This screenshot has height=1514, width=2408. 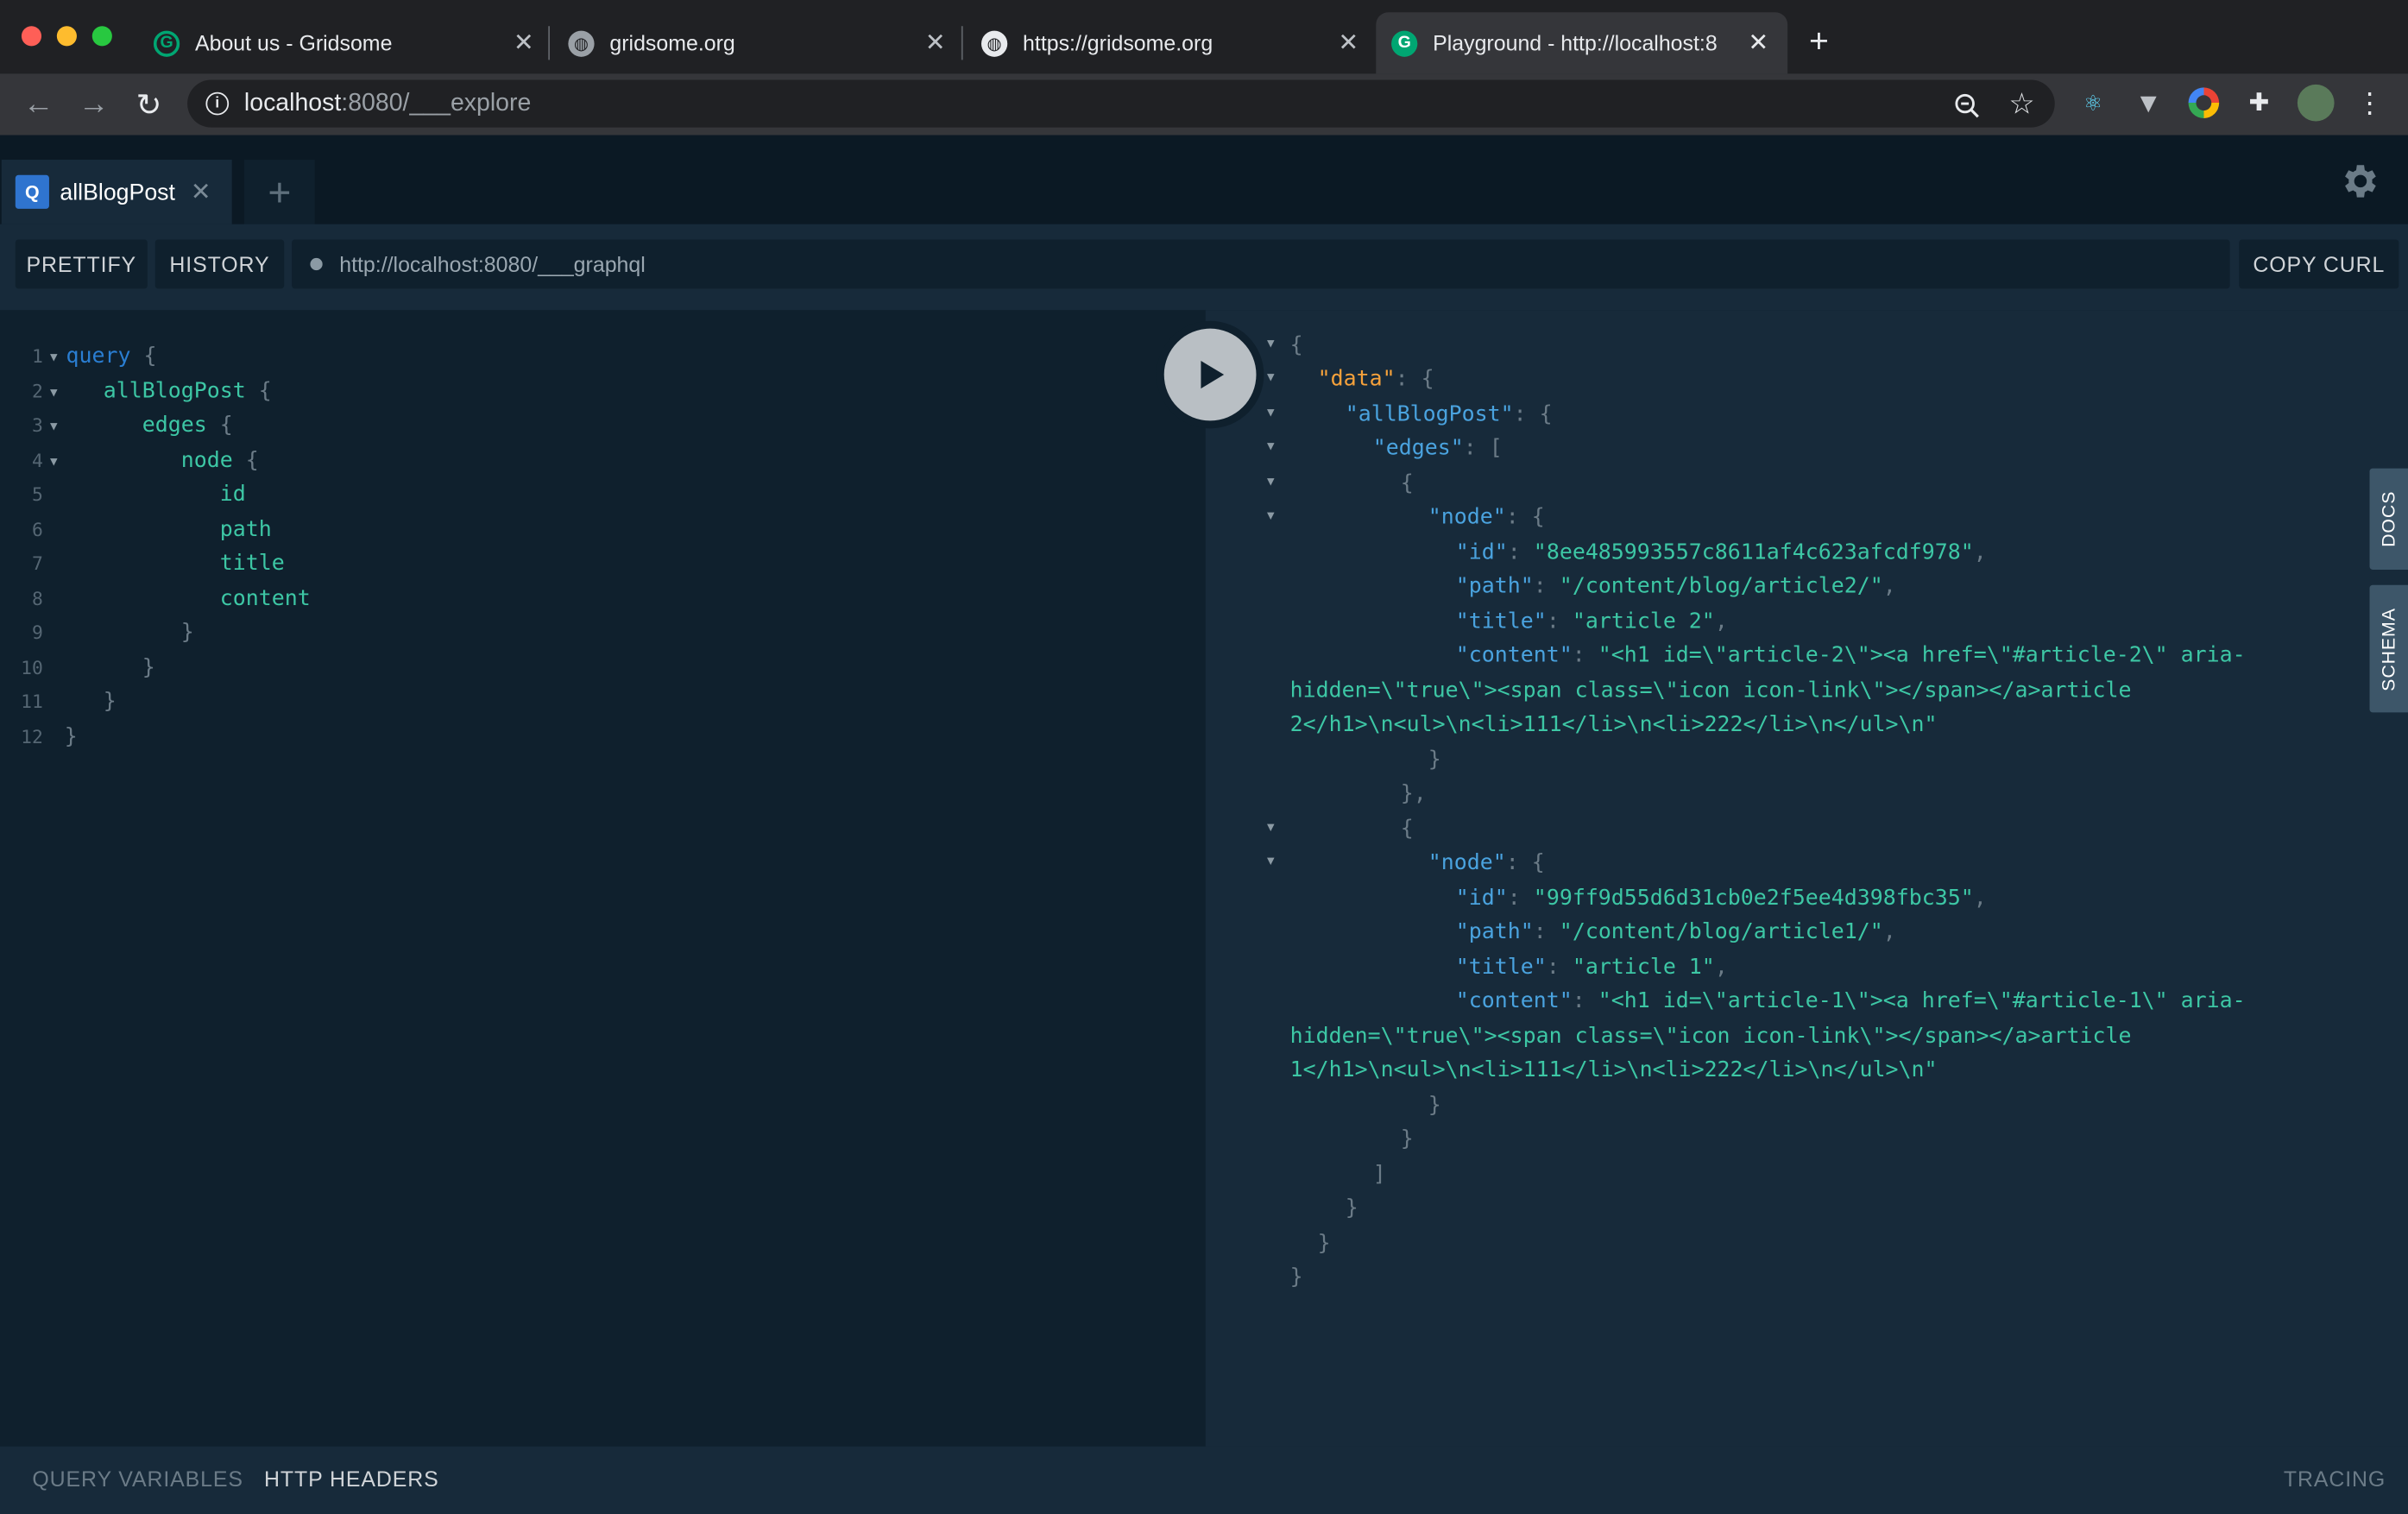 I want to click on line-number: 6, so click(x=37, y=530).